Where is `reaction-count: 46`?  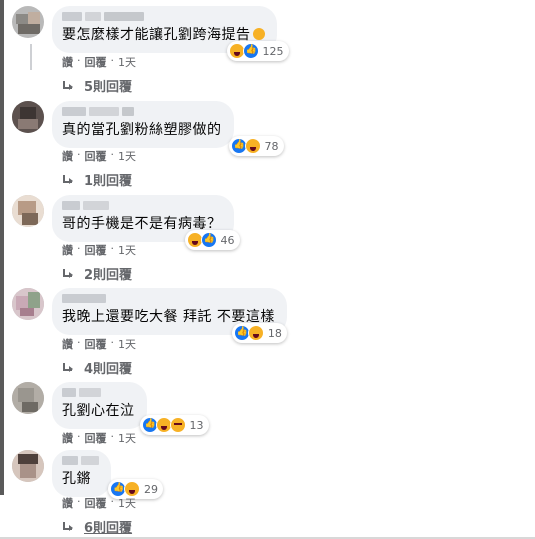
reaction-count: 46 is located at coordinates (227, 240).